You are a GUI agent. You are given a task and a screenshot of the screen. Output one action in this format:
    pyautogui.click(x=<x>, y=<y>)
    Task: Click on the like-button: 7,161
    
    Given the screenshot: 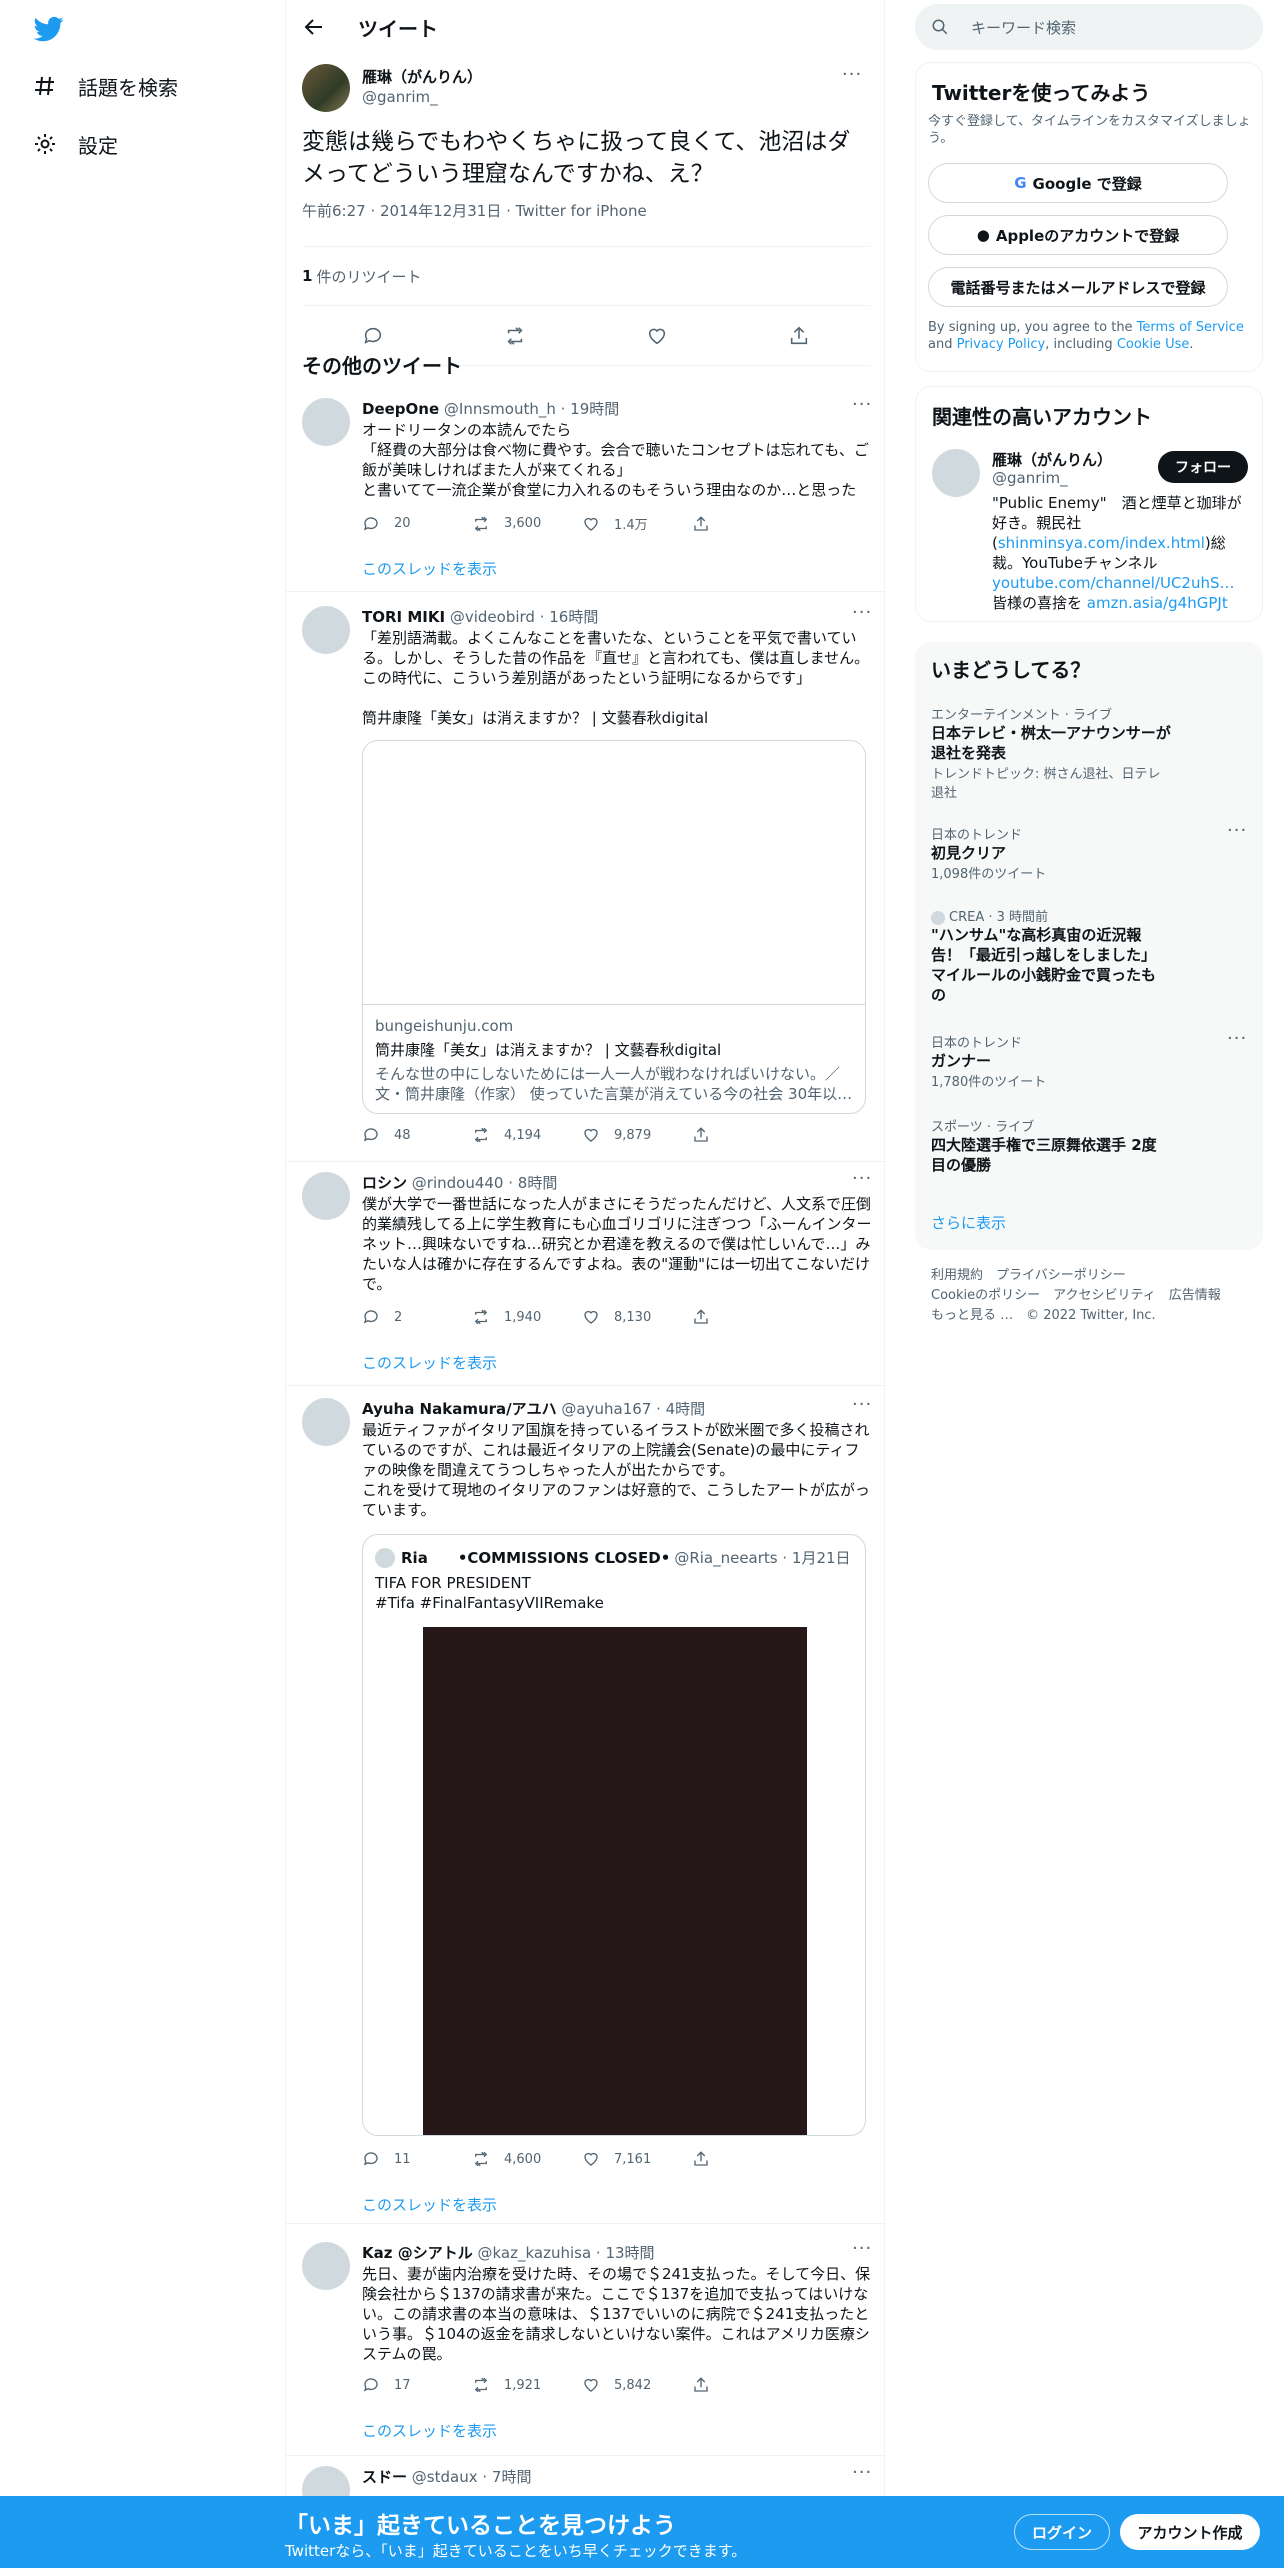 What is the action you would take?
    pyautogui.click(x=637, y=2159)
    